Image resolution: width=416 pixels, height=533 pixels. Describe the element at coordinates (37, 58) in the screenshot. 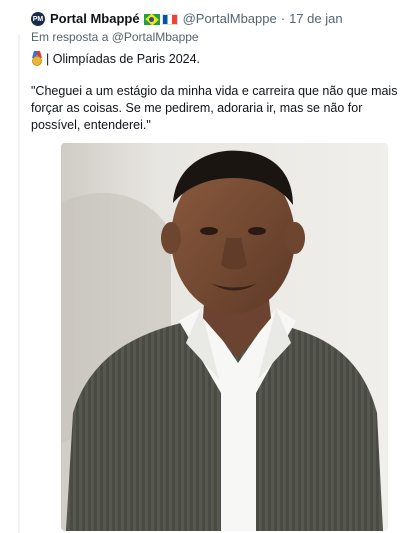

I see `medal-icon` at that location.